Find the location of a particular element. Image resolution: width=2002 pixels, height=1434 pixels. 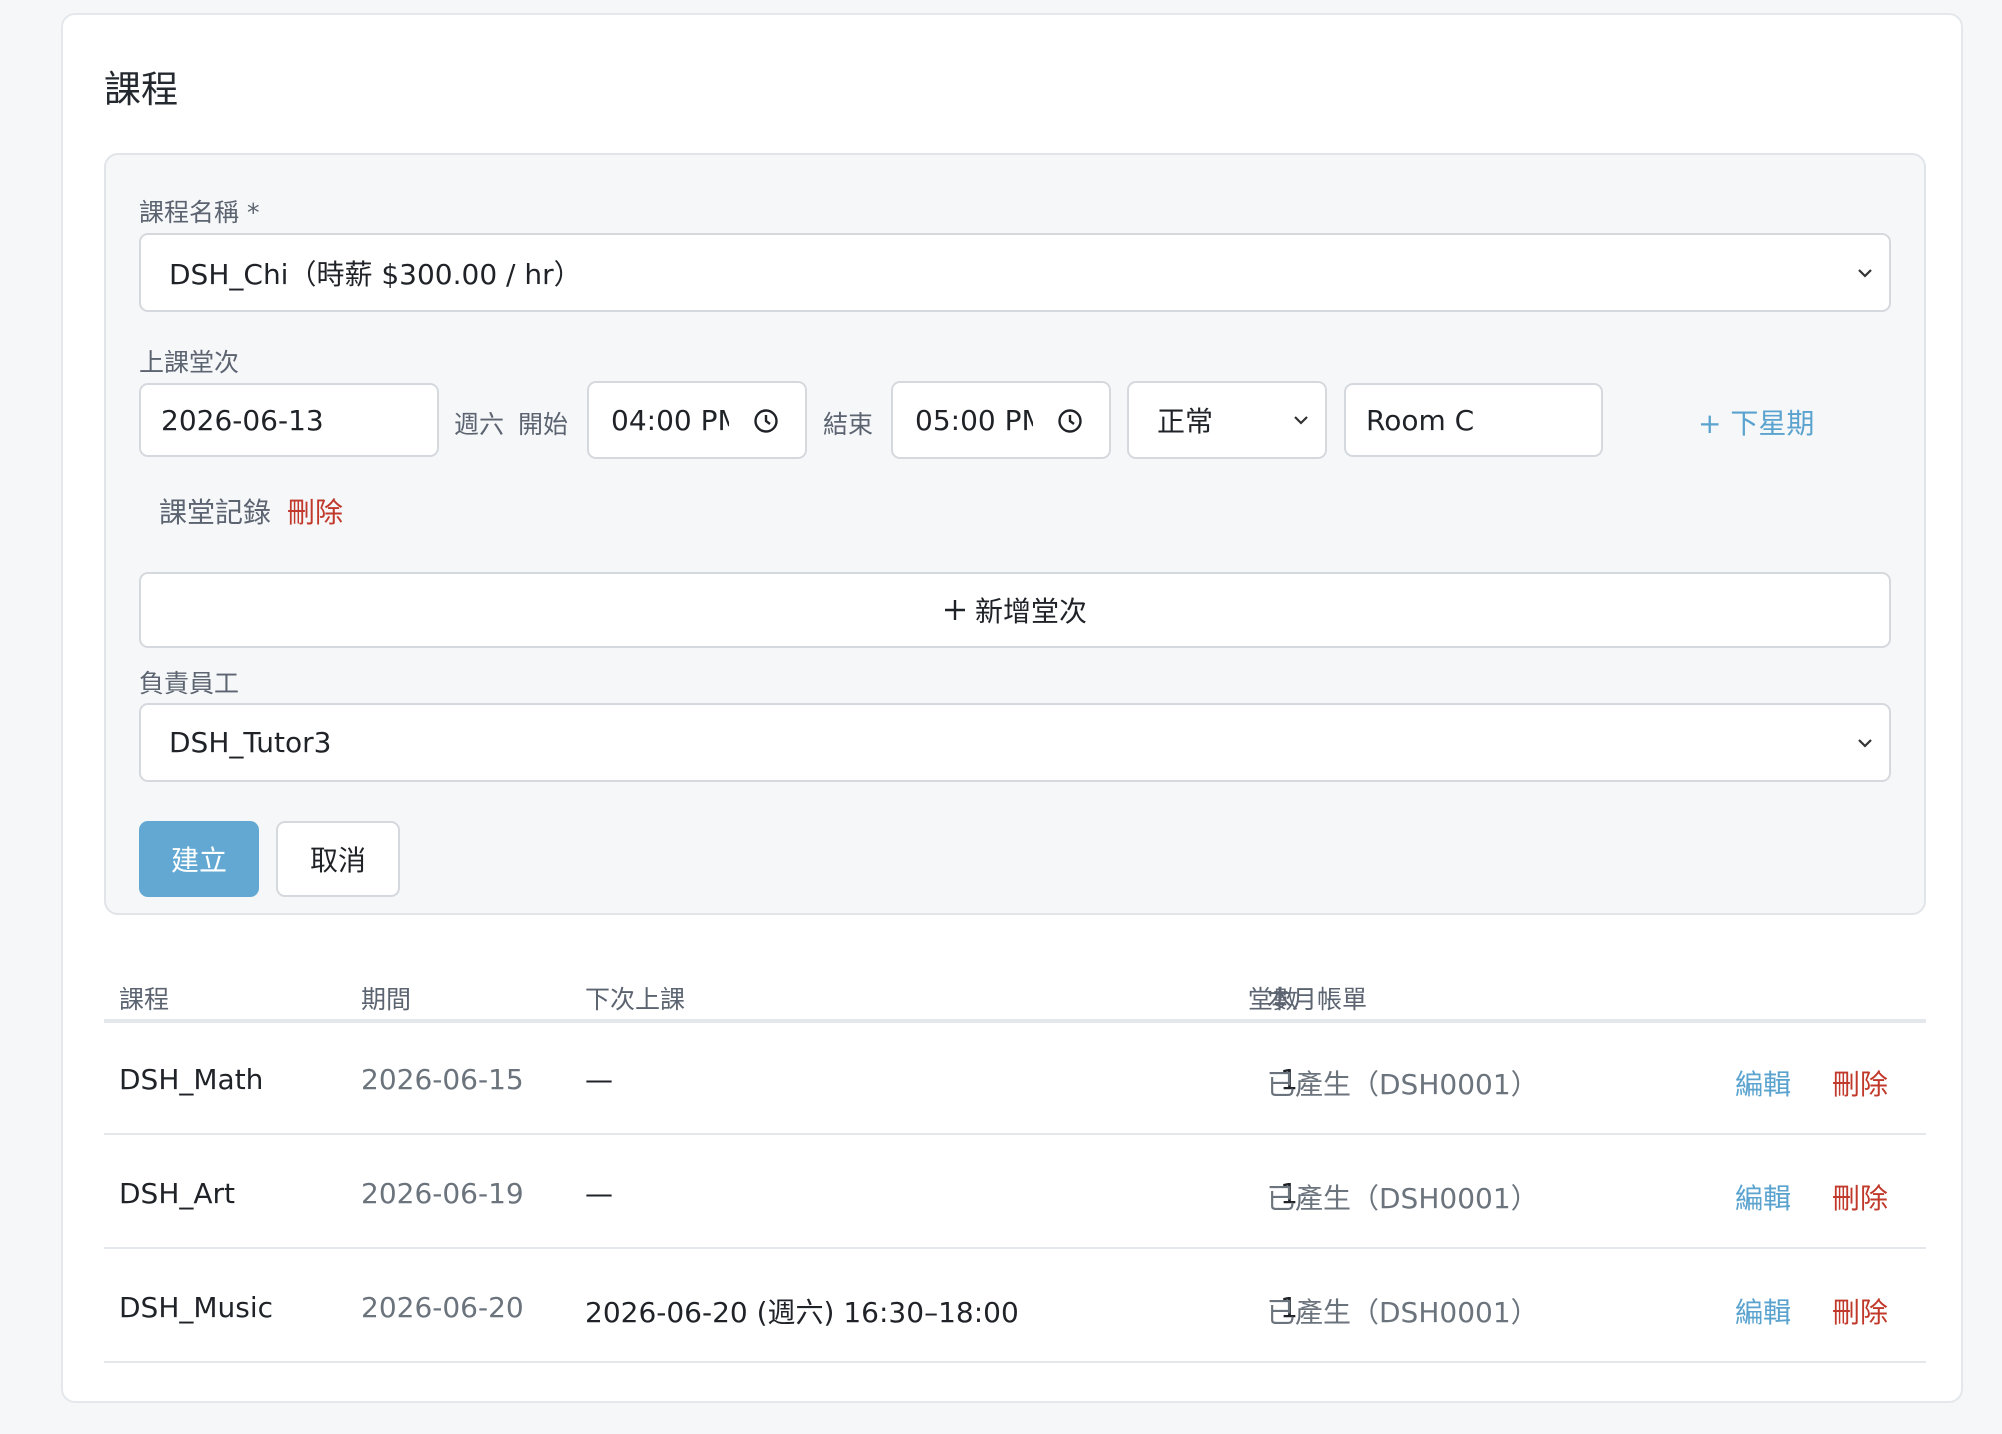

column-header-bill: 本月帳單 is located at coordinates (1317, 999).